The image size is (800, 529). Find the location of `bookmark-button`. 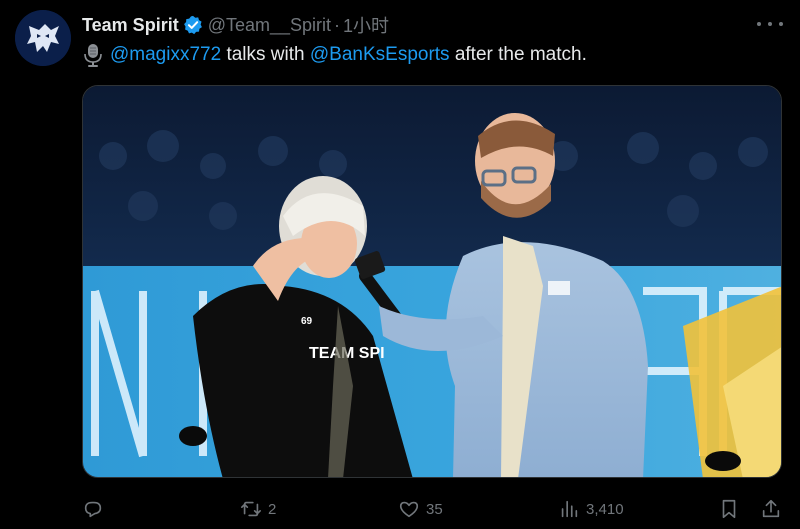

bookmark-button is located at coordinates (729, 509).